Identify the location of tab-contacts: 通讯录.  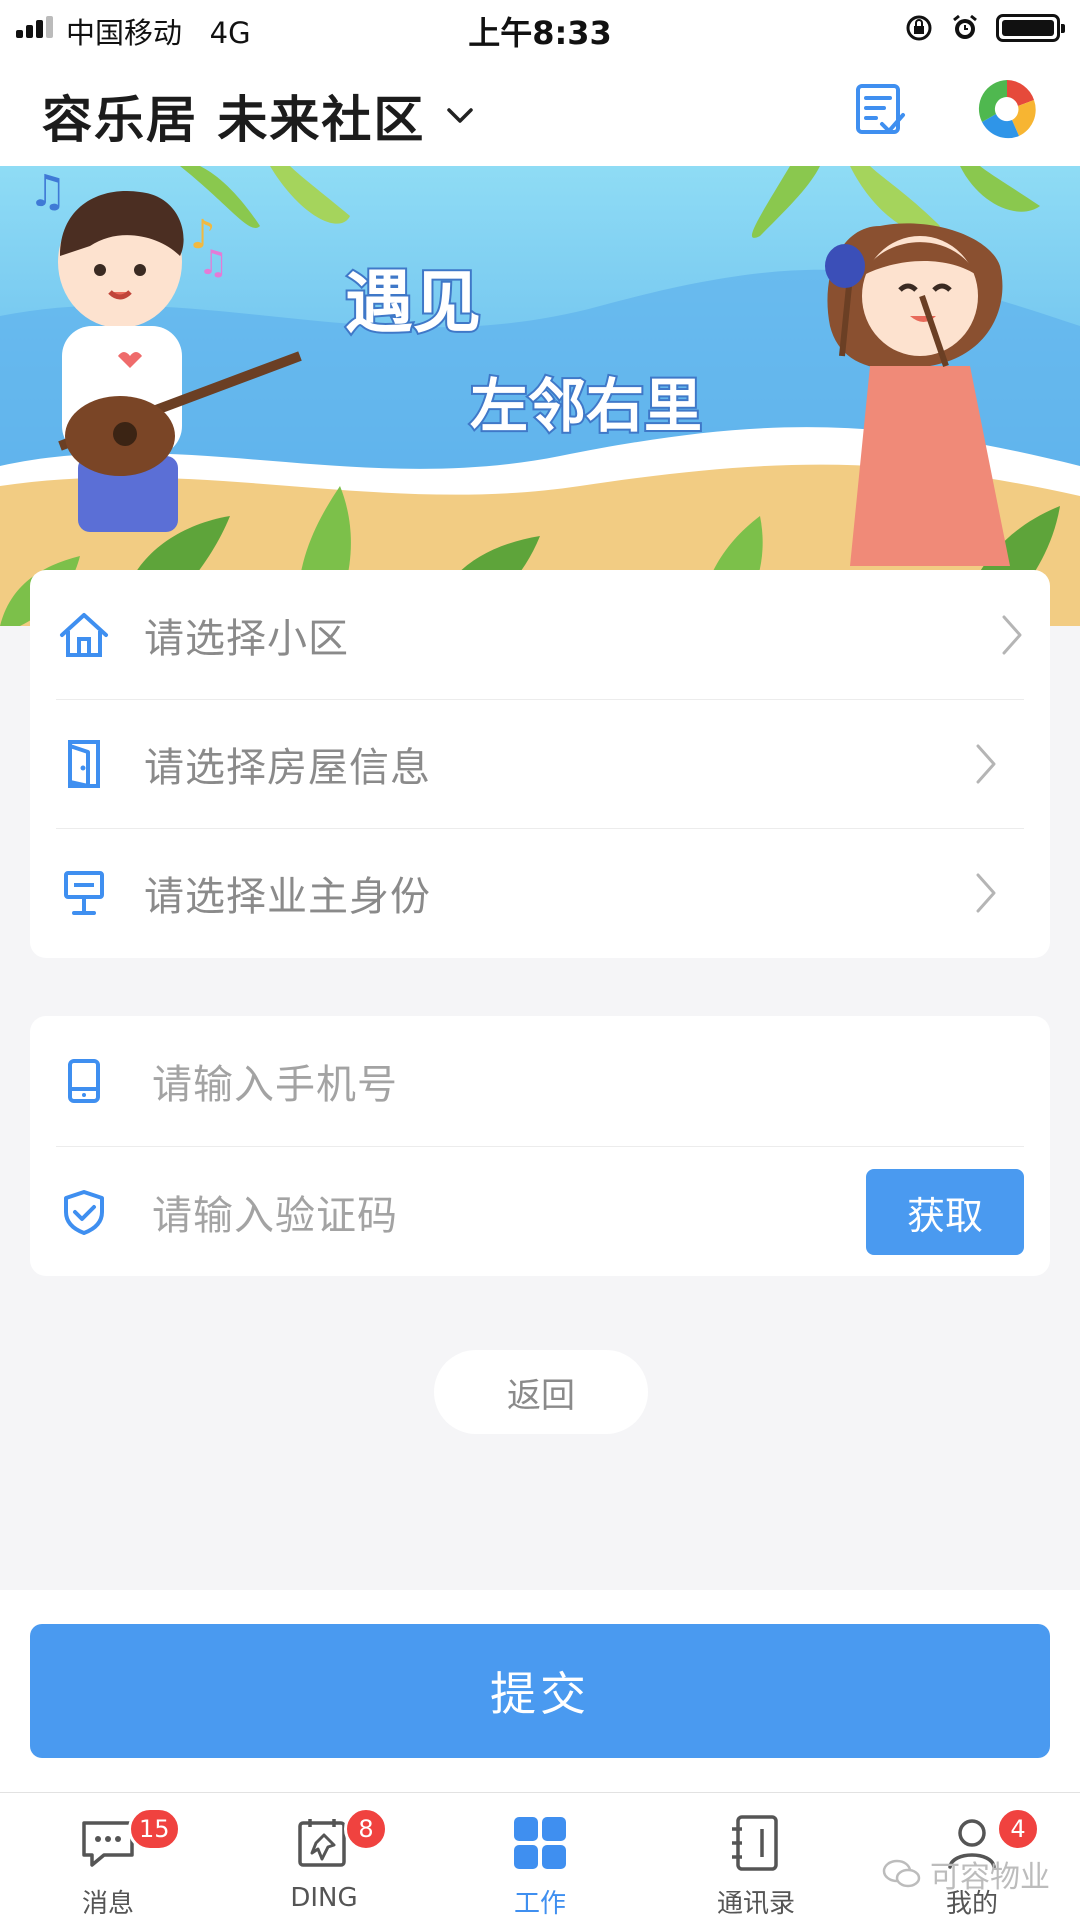
(756, 1856).